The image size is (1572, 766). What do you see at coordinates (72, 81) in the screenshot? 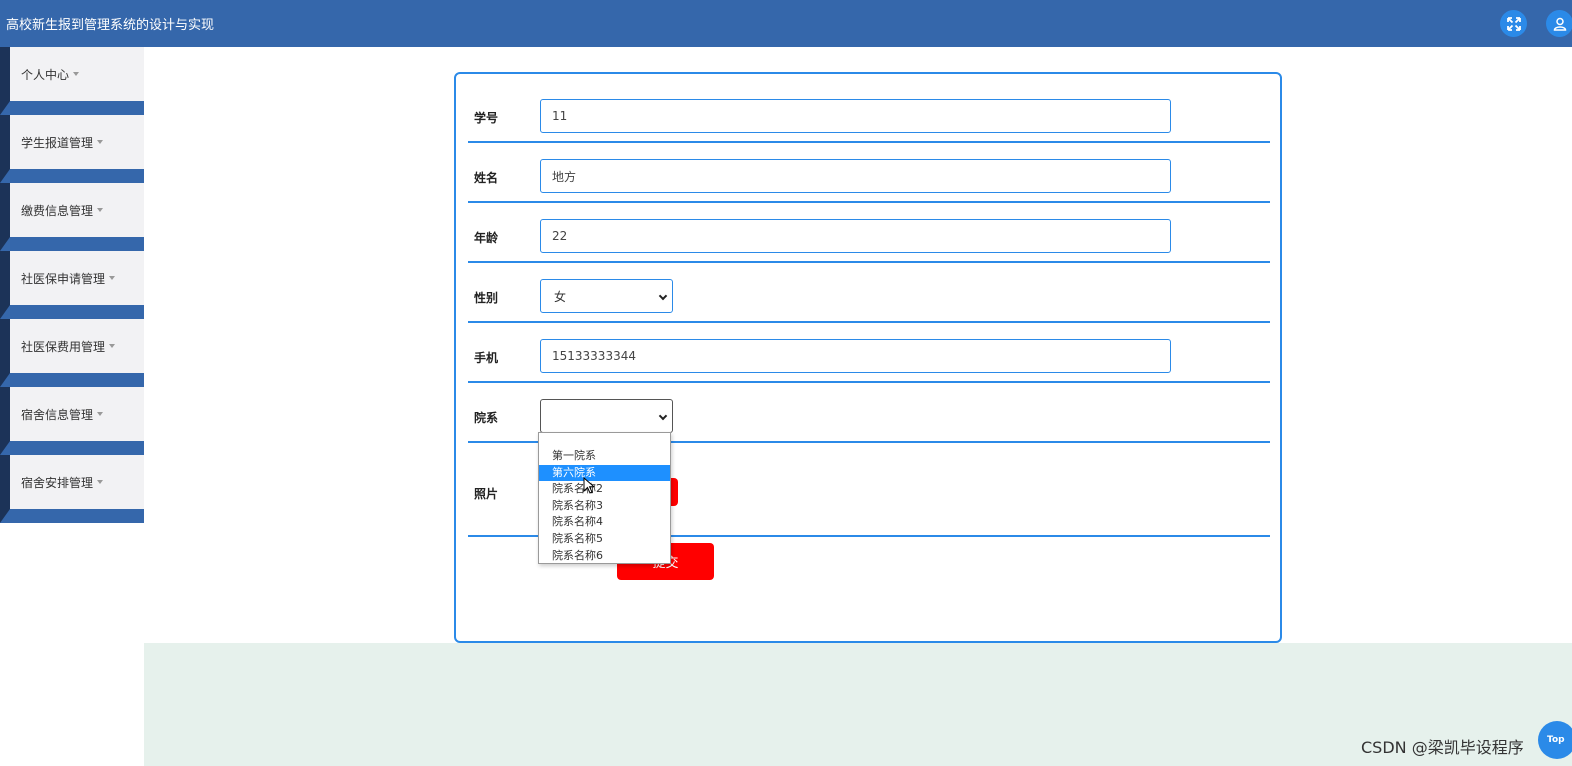
I see `sidebar-item-personal-center: 个人中心` at bounding box center [72, 81].